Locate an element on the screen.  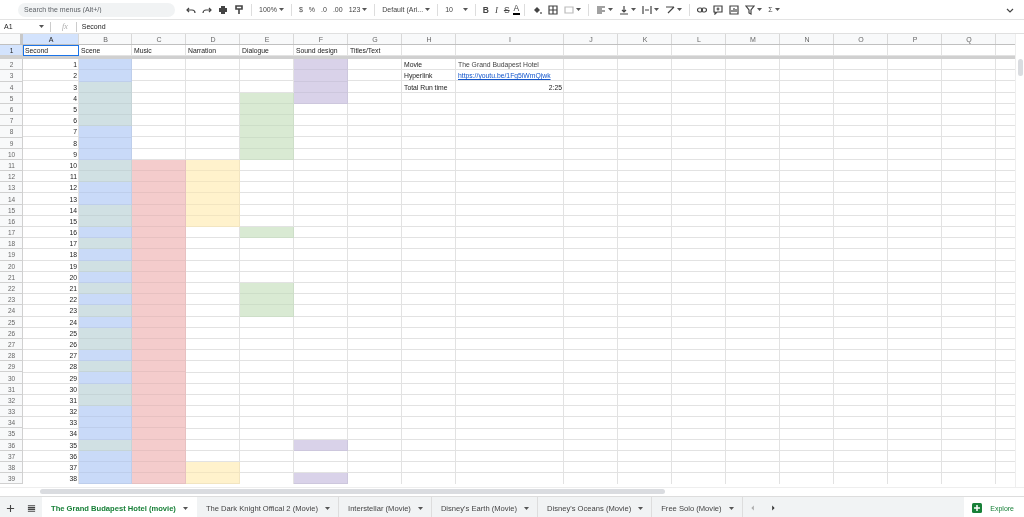
menu-icon is located at coordinates (31, 508).